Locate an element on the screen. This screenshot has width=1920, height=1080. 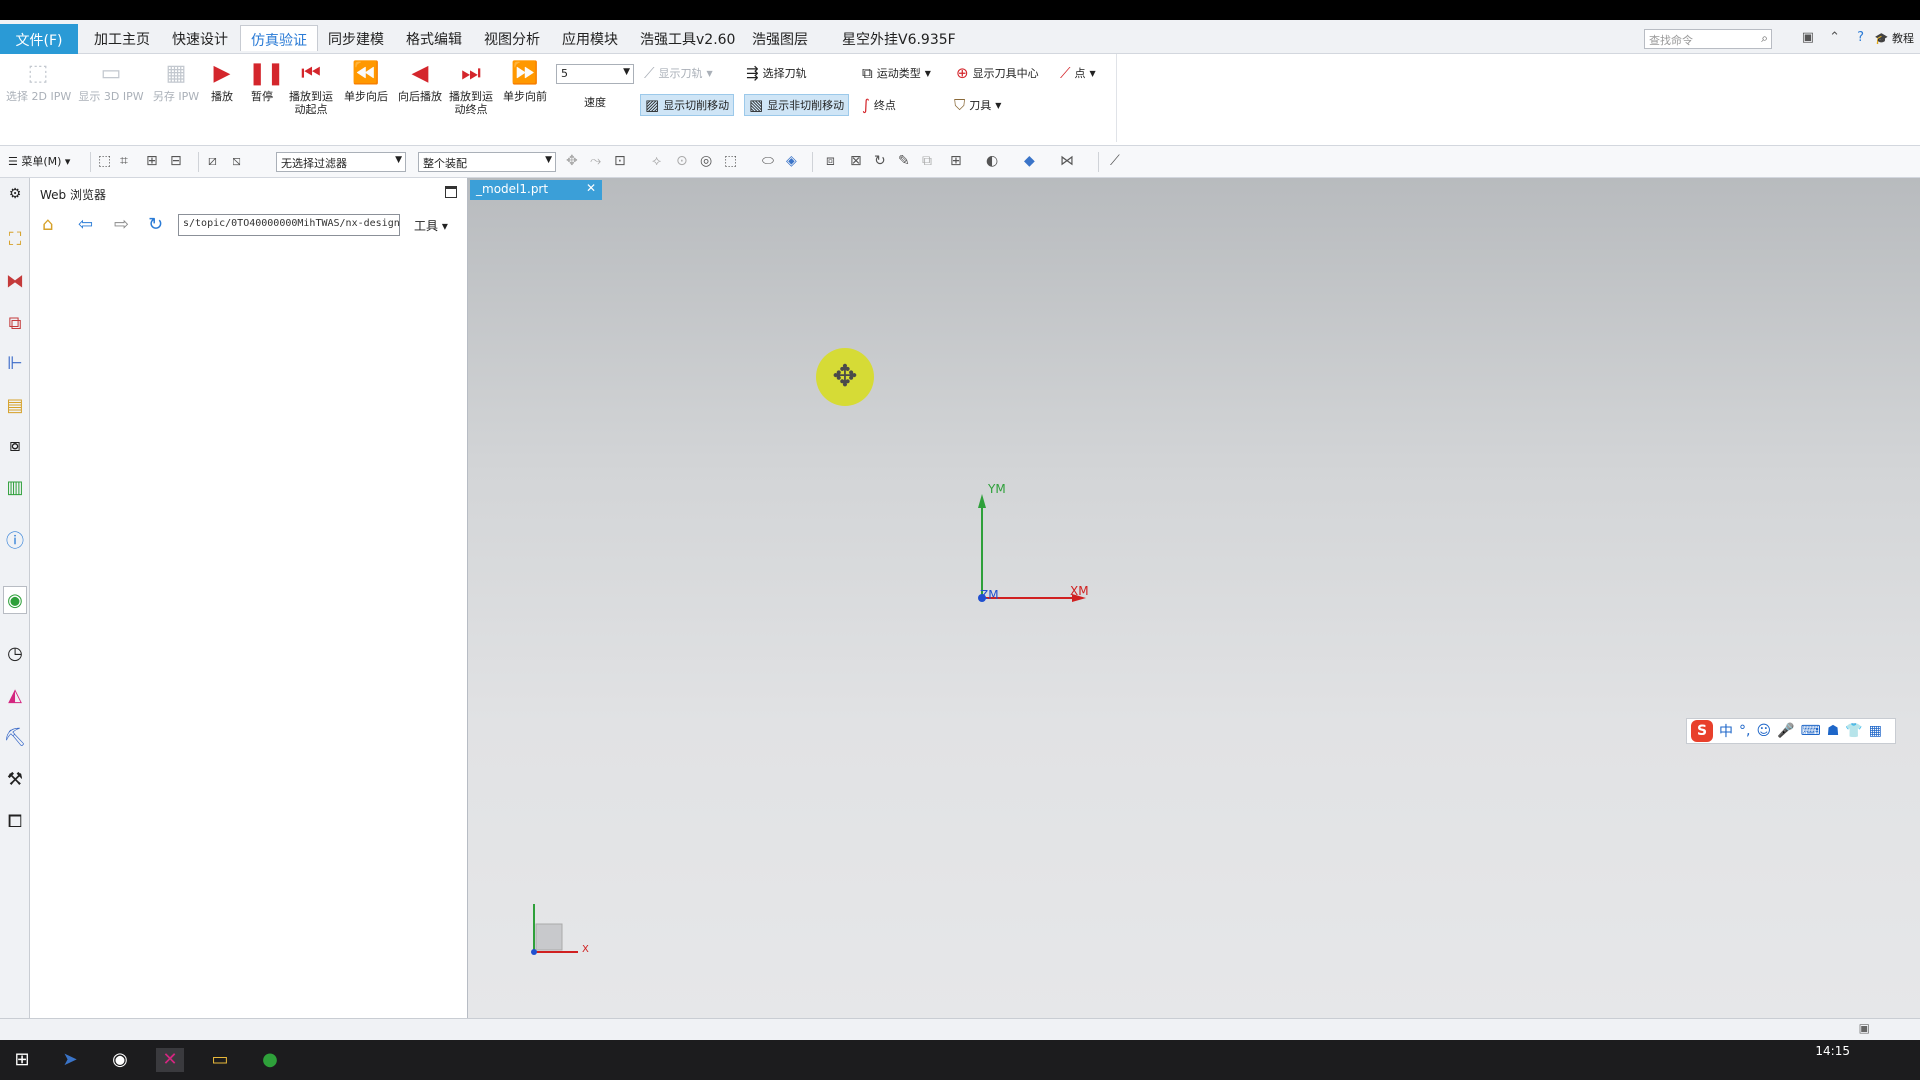
orient-view-icon: ◆ is located at coordinates (1029, 161).